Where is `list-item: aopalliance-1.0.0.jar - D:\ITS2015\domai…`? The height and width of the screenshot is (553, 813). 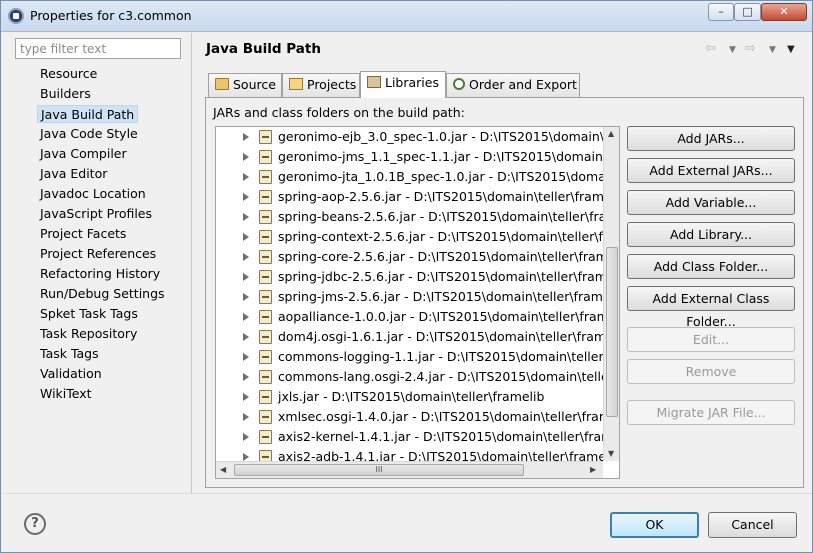
list-item: aopalliance-1.0.0.jar - D:\ITS2015\domai… is located at coordinates (417, 317).